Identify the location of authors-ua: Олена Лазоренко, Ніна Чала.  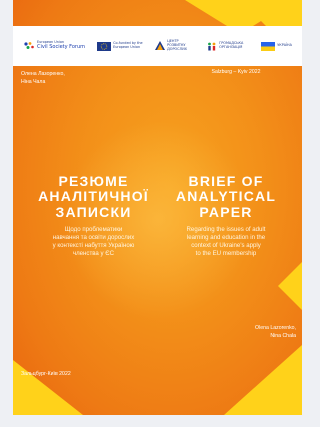
(43, 78).